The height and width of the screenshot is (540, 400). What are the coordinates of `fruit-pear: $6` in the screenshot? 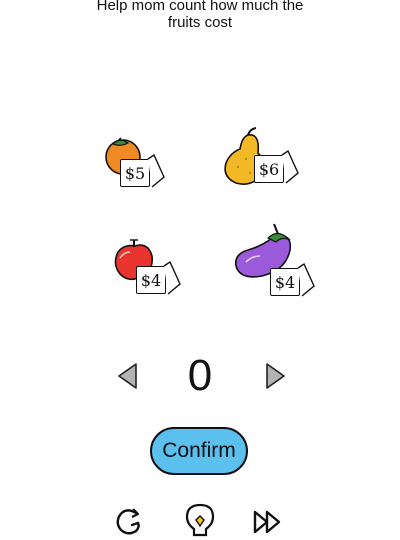 It's located at (280, 170).